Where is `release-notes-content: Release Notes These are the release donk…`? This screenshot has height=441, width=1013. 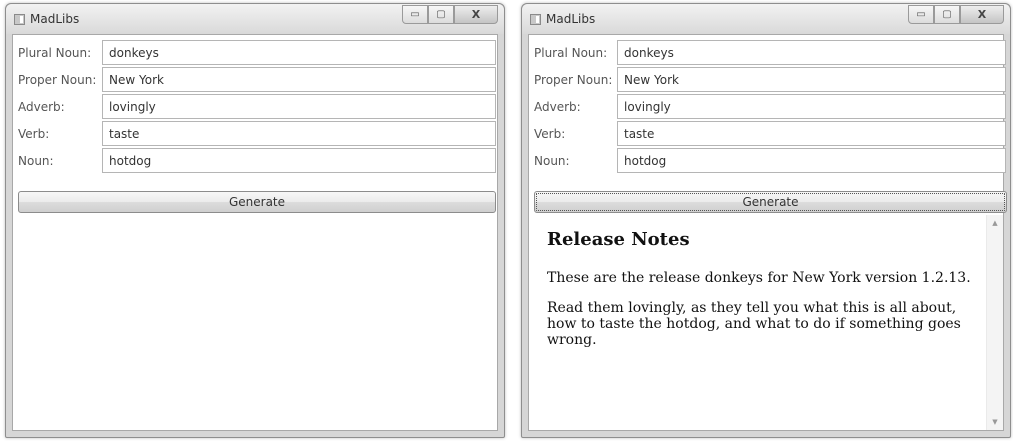 release-notes-content: Release Notes These are the release donk… is located at coordinates (762, 295).